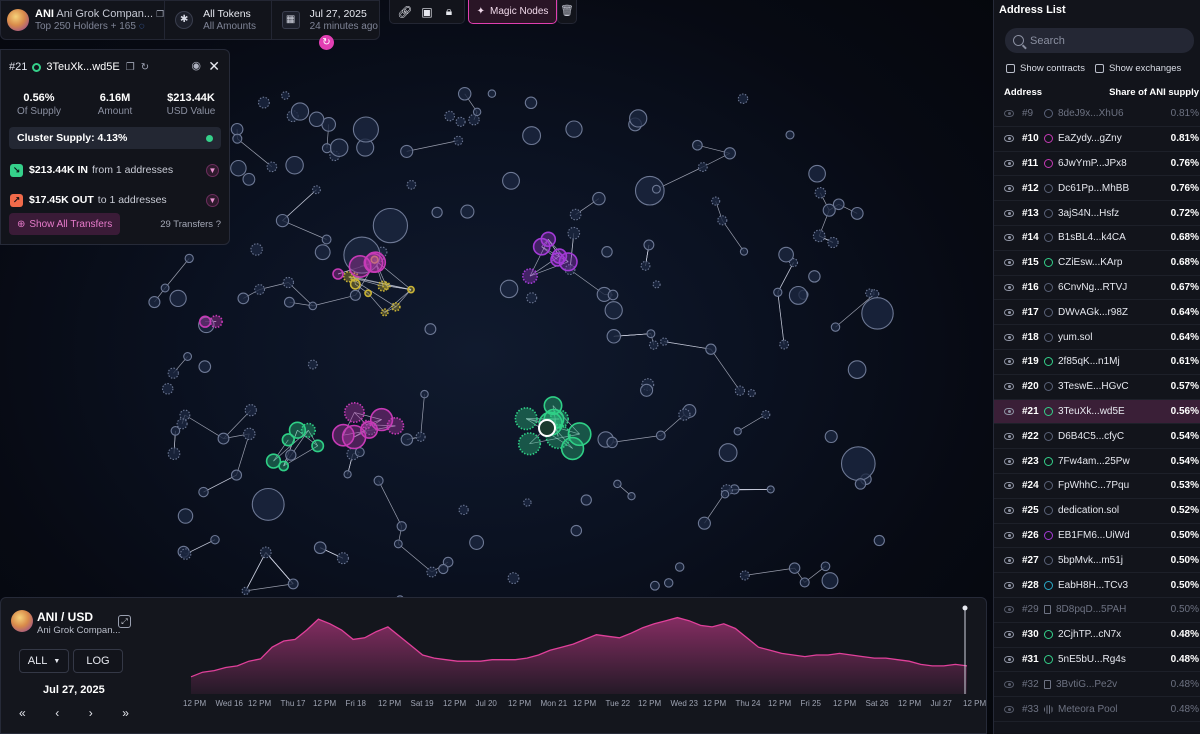 The image size is (1200, 734). What do you see at coordinates (1097, 238) in the screenshot?
I see `address-row: #14 B1sBL4...k4CA 0.68%` at bounding box center [1097, 238].